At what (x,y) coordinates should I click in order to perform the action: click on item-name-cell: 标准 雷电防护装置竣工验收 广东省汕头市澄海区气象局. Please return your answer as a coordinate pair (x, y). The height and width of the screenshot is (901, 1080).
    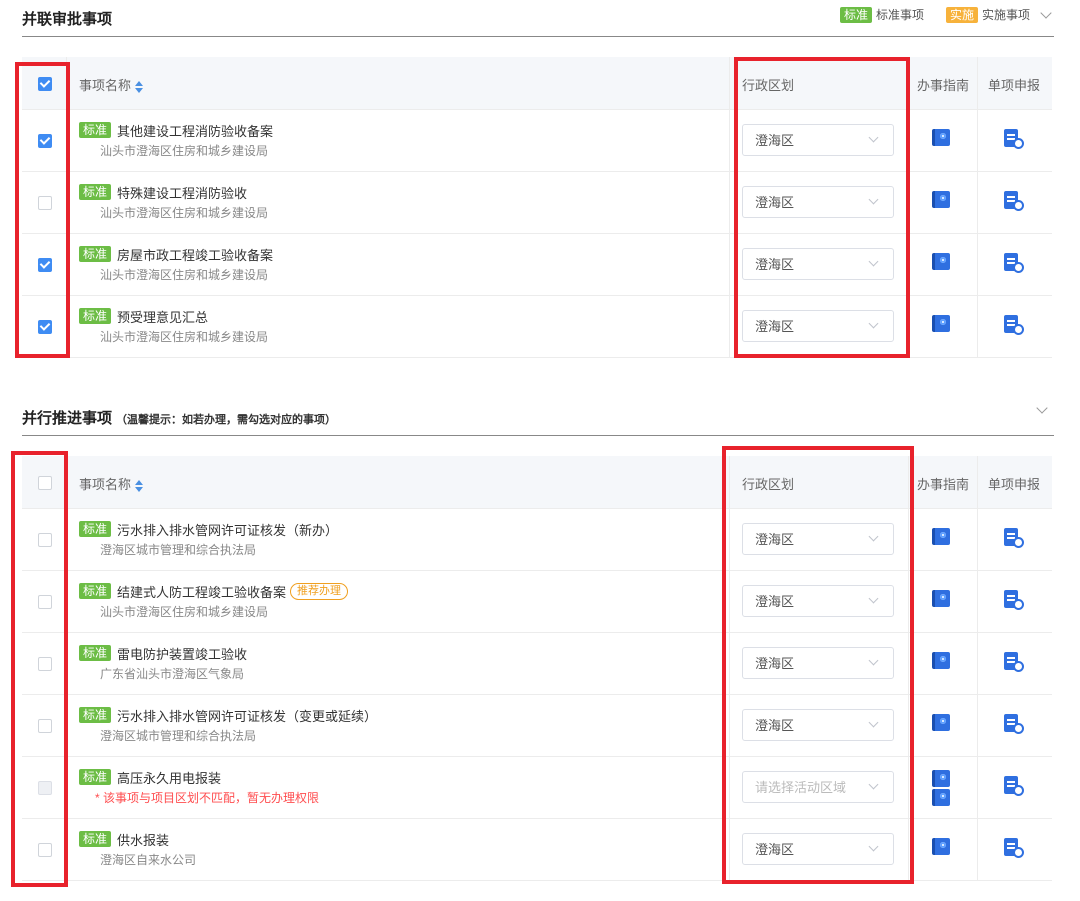
    Looking at the image, I should click on (404, 663).